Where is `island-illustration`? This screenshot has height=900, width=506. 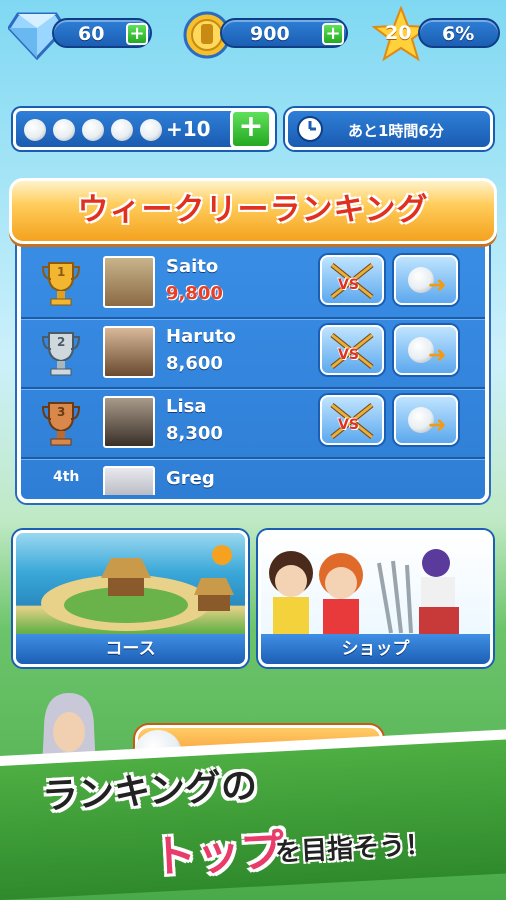
island-illustration is located at coordinates (137, 588).